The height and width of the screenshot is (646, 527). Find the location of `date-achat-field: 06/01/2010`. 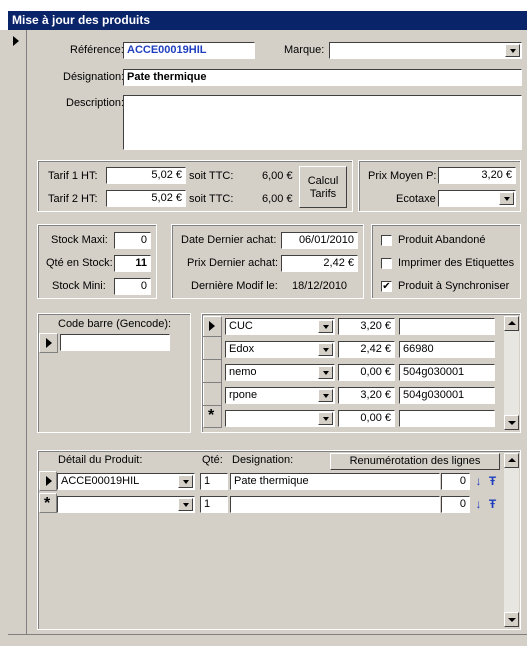

date-achat-field: 06/01/2010 is located at coordinates (319, 240).